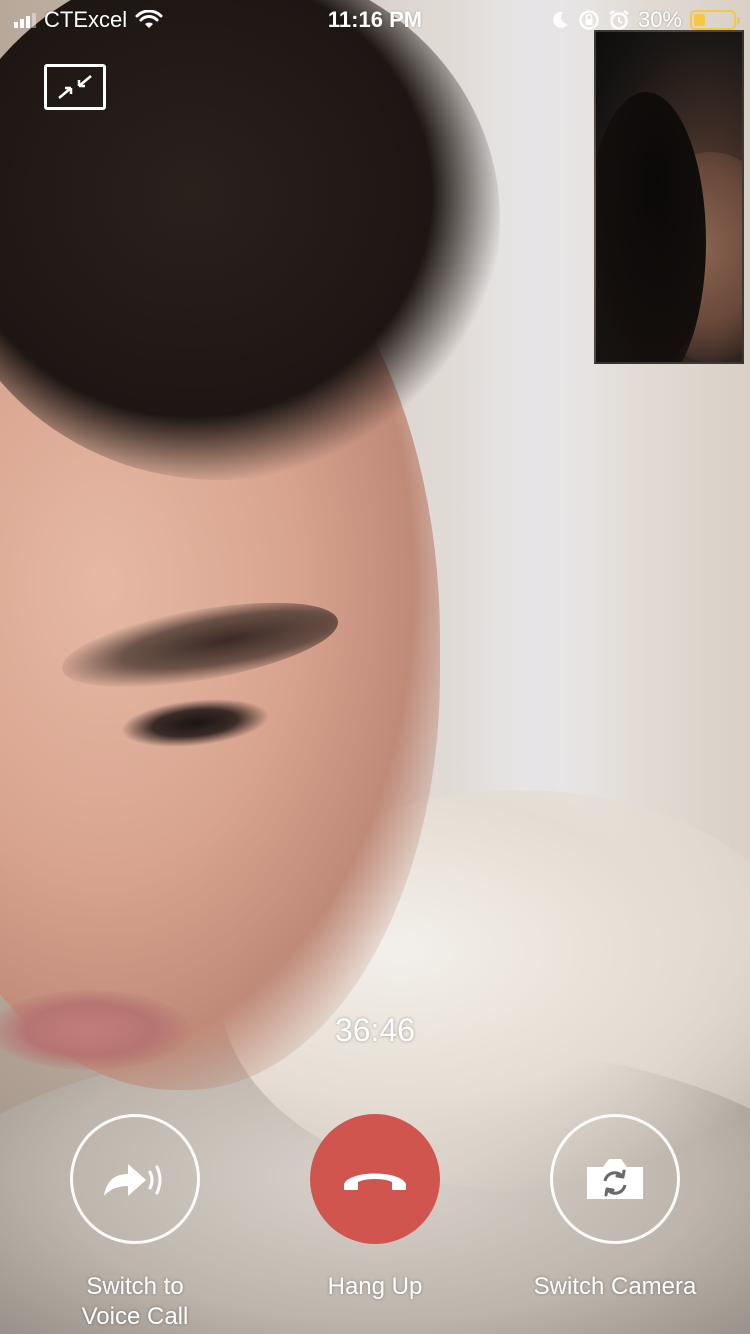 The image size is (750, 1334). What do you see at coordinates (149, 19) in the screenshot?
I see `wifi-icon` at bounding box center [149, 19].